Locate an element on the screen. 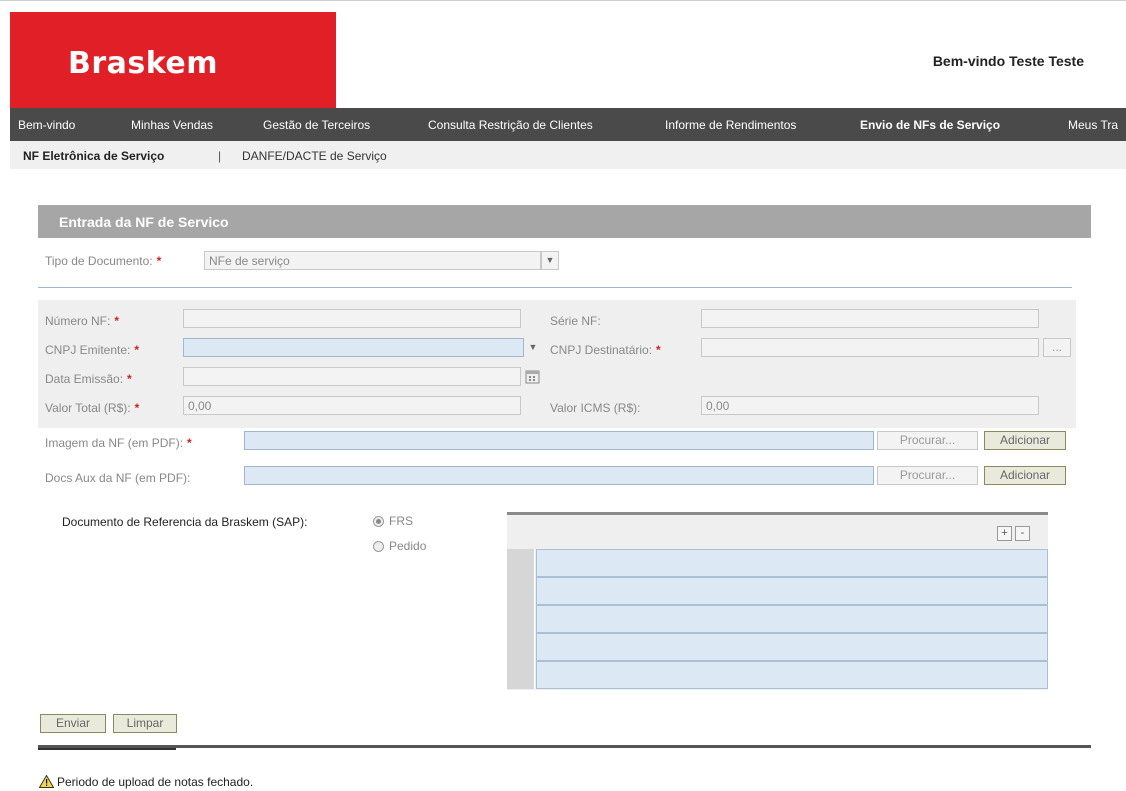 This screenshot has width=1126, height=791. valor-total-label: Valor Total (R$): * is located at coordinates (92, 408).